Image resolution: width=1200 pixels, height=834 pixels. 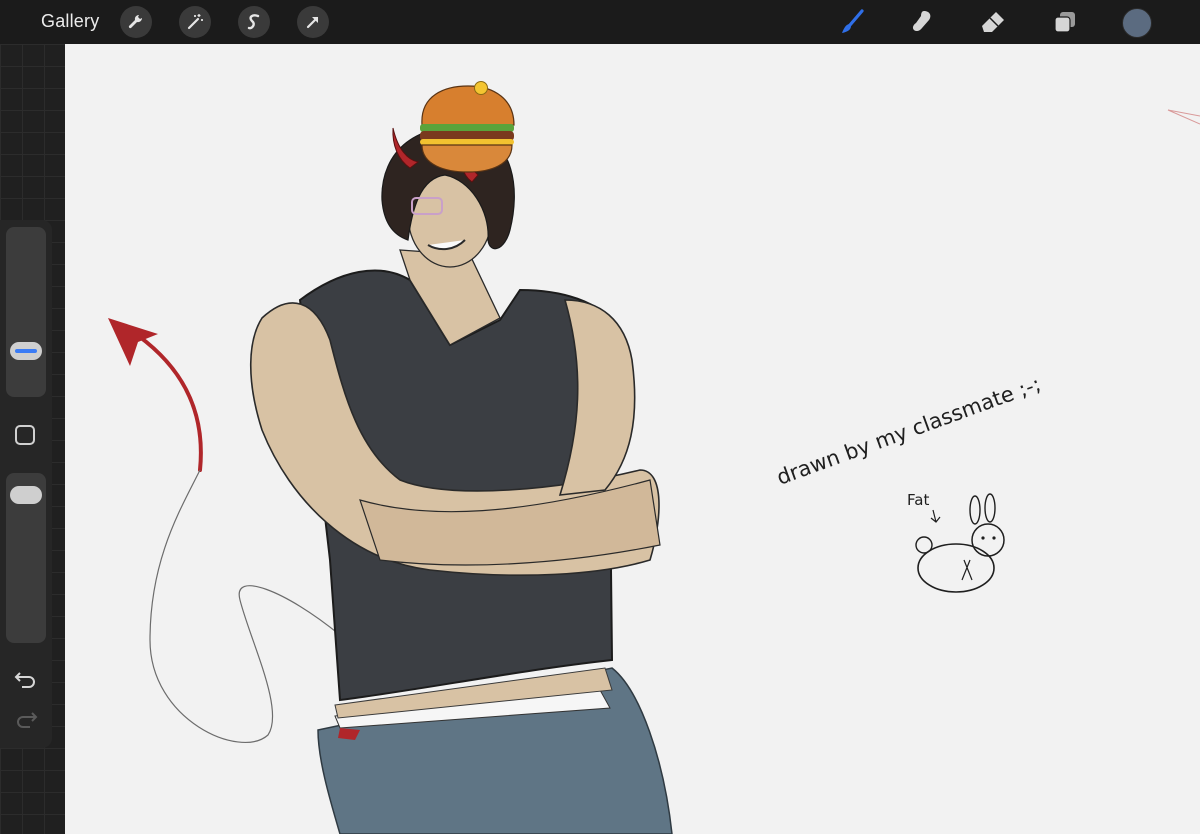 What do you see at coordinates (600, 22) in the screenshot?
I see `top-toolbar: Gallery` at bounding box center [600, 22].